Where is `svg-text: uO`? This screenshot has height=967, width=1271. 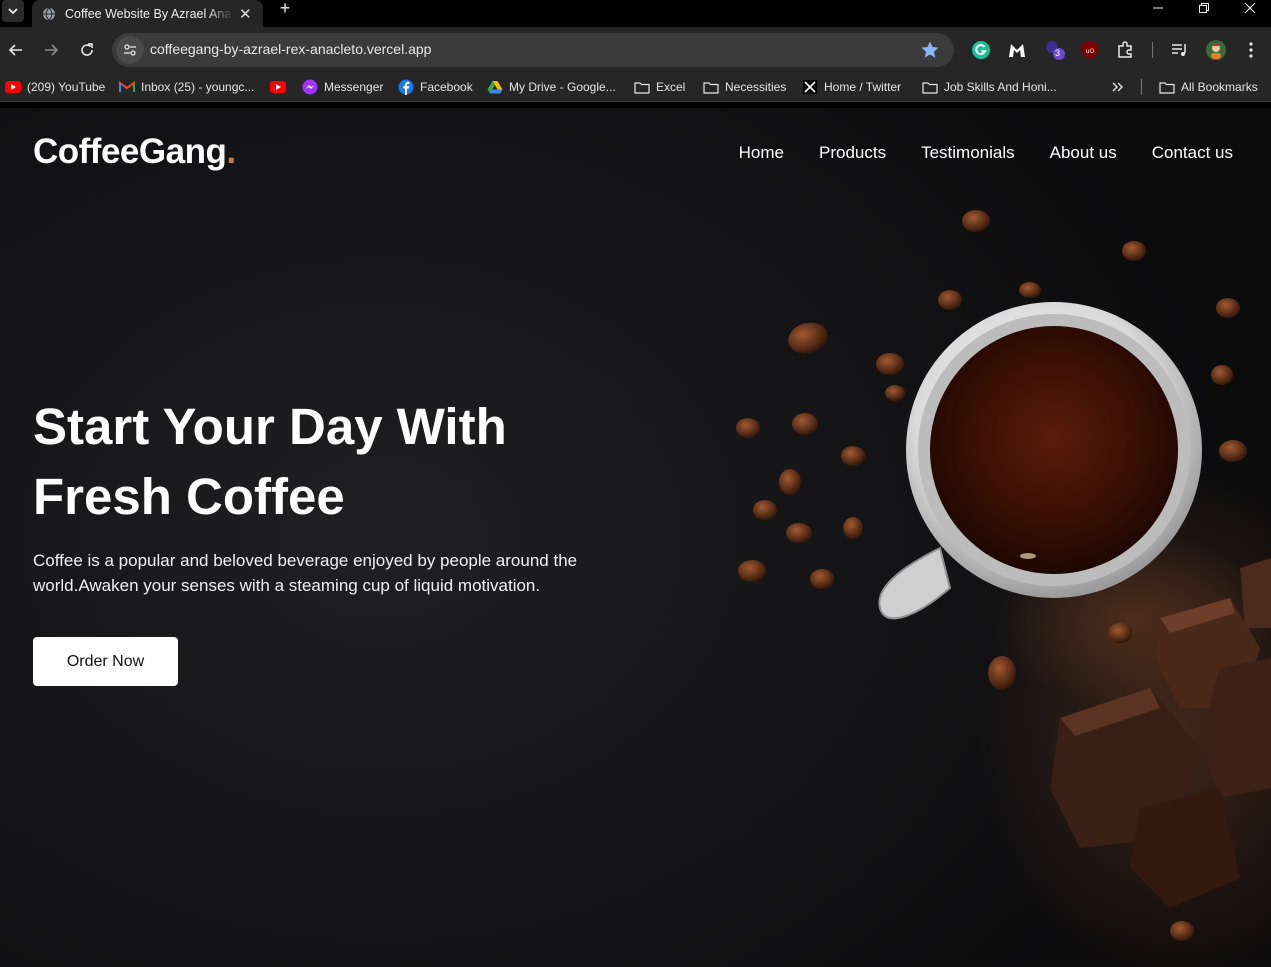
svg-text: uO is located at coordinates (1090, 51).